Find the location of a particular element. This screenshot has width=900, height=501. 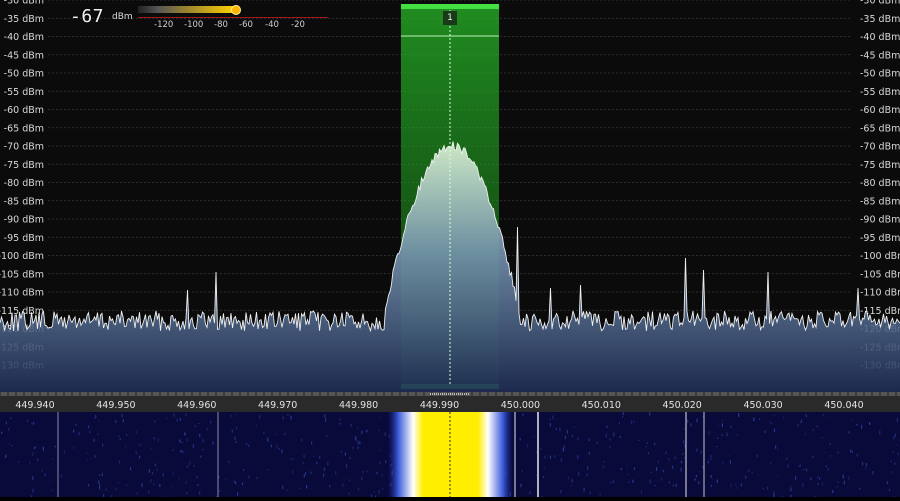

squelch-slider-track is located at coordinates (233, 17).